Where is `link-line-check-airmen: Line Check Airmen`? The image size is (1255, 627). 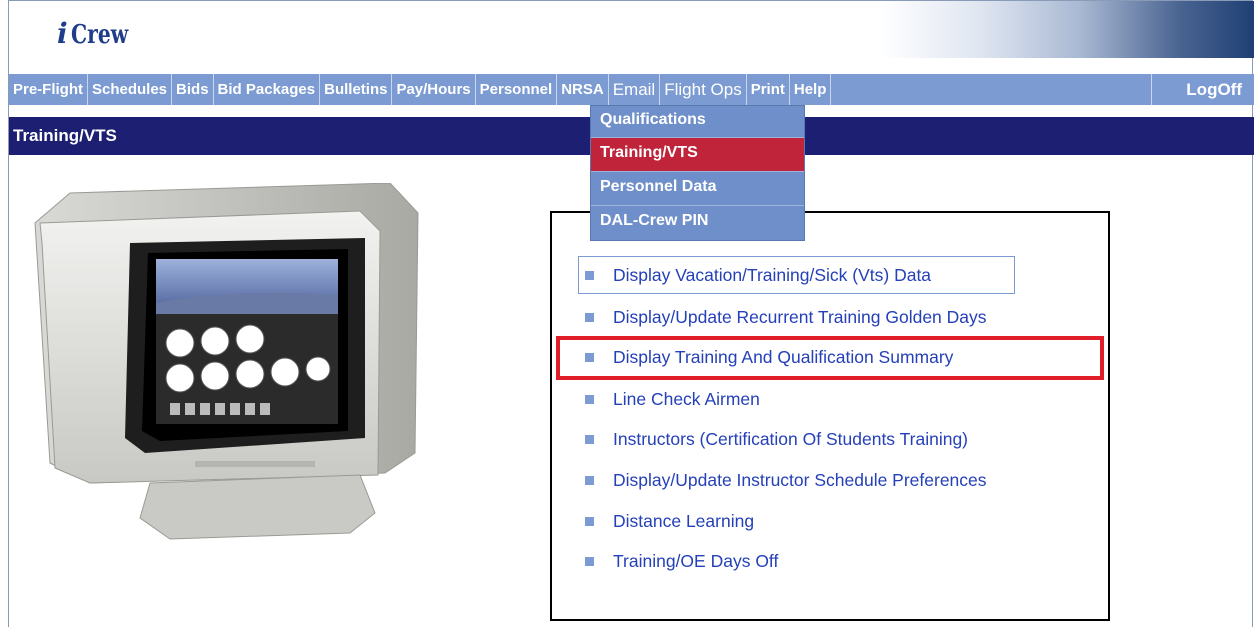 link-line-check-airmen: Line Check Airmen is located at coordinates (672, 399).